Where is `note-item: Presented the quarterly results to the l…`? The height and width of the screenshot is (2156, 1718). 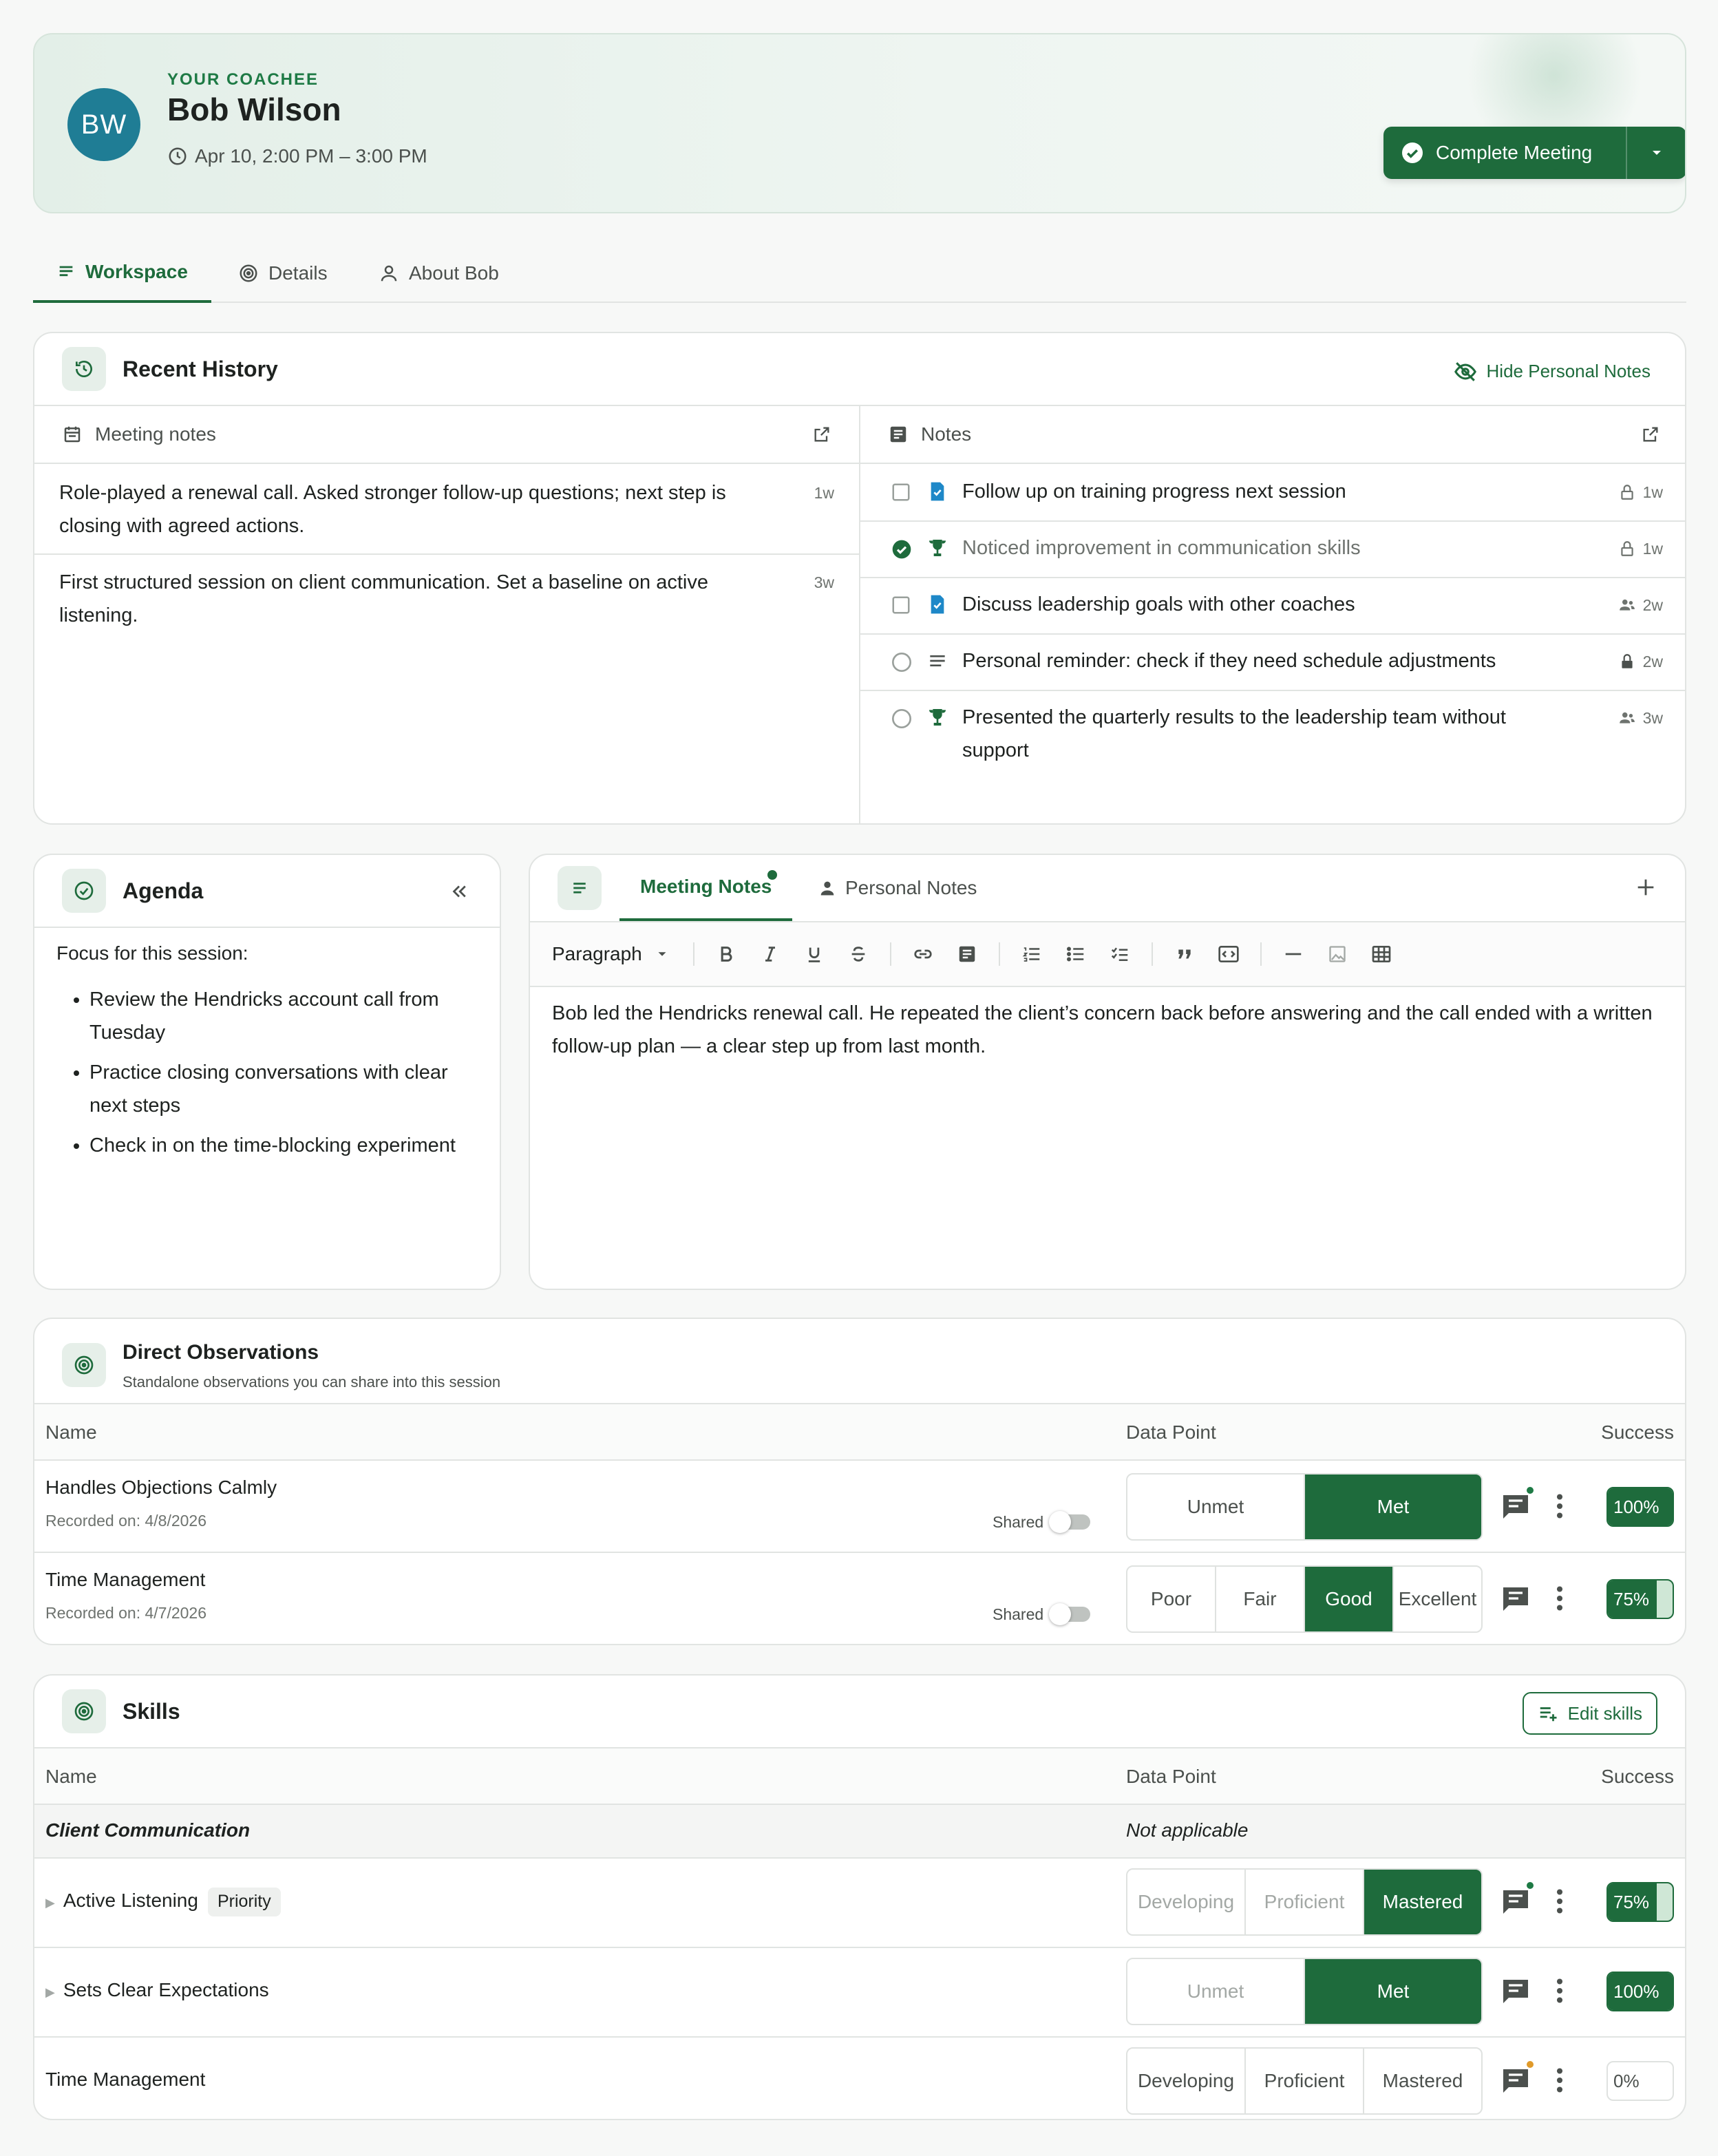 note-item: Presented the quarterly results to the l… is located at coordinates (1272, 731).